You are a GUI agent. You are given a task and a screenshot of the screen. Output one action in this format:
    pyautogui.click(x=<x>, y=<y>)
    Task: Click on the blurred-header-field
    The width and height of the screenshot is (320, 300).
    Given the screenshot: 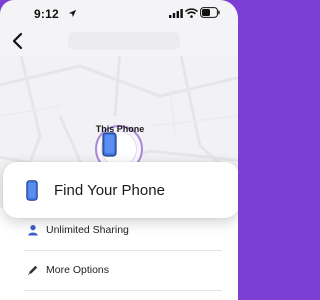 What is the action you would take?
    pyautogui.click(x=124, y=41)
    